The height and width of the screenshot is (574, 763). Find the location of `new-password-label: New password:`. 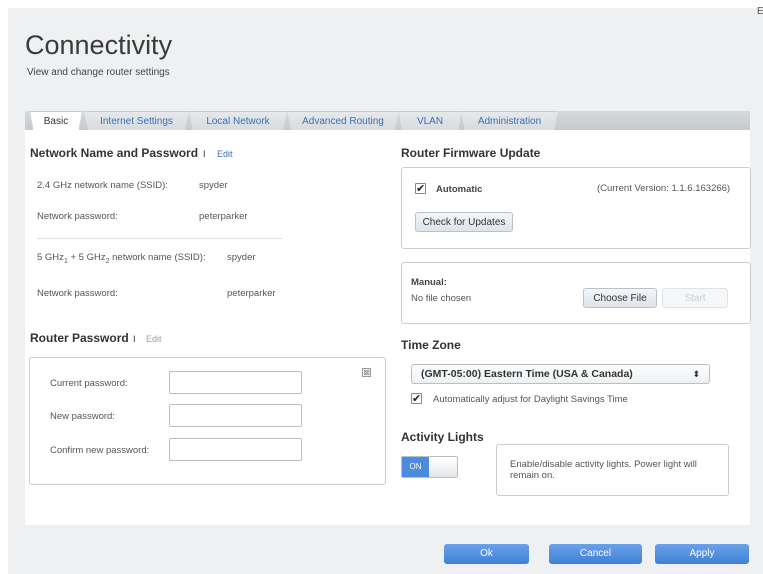

new-password-label: New password: is located at coordinates (82, 416).